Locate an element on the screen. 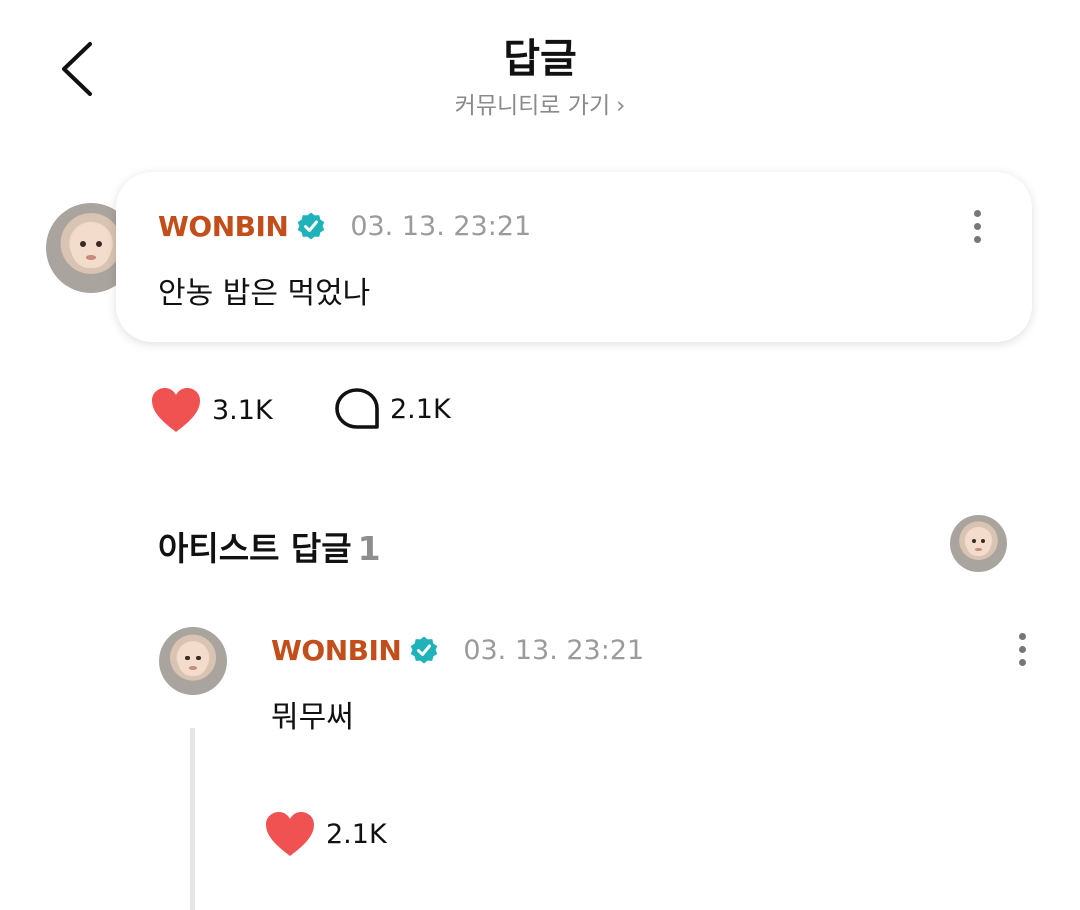 The width and height of the screenshot is (1080, 910). artist-replies-heading: 아티스트 답글 1 is located at coordinates (269, 546).